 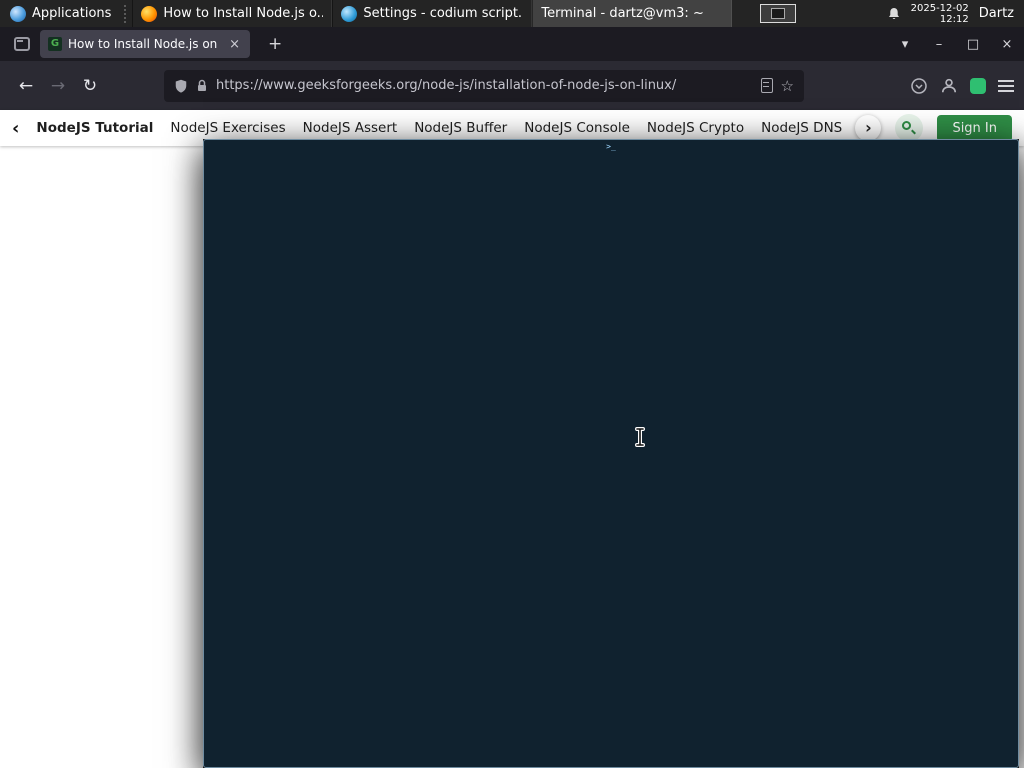 I want to click on tab-bar: G How to Install Node.js on × + ▾ – □ ×, so click(x=512, y=44).